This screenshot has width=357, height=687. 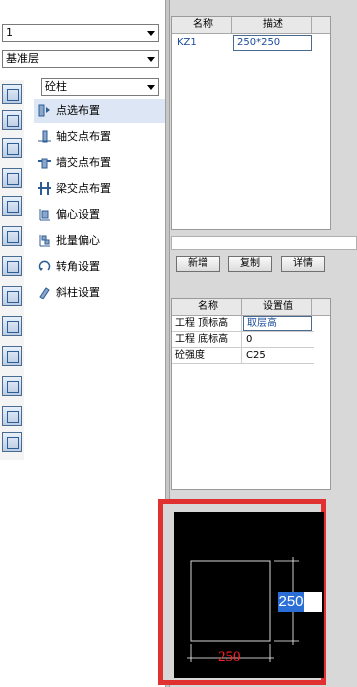 I want to click on slab-icon, so click(x=12, y=266).